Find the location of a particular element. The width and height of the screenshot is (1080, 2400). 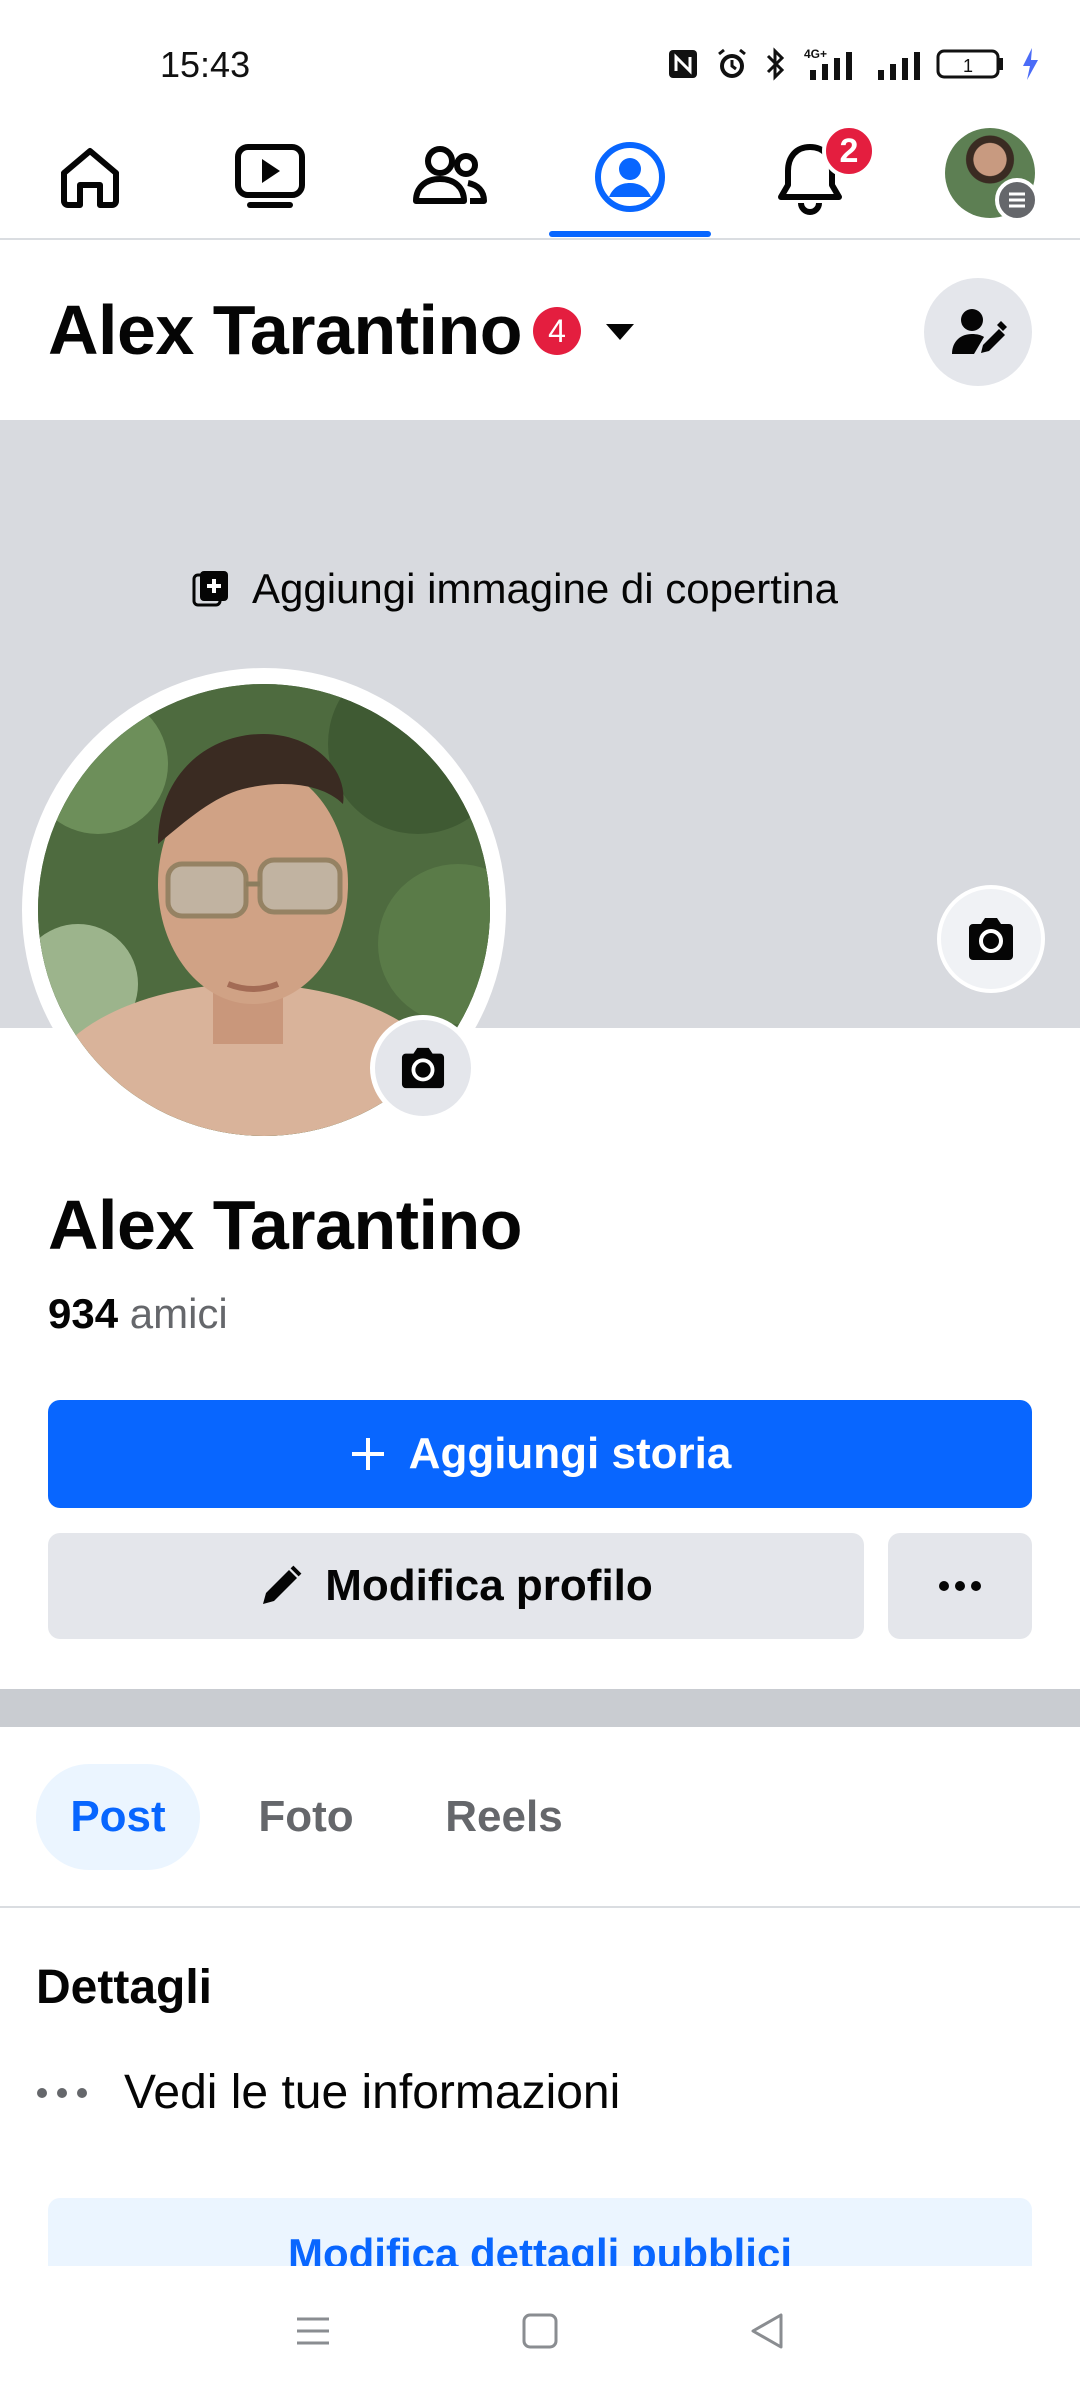

tabs-divider is located at coordinates (540, 1907).